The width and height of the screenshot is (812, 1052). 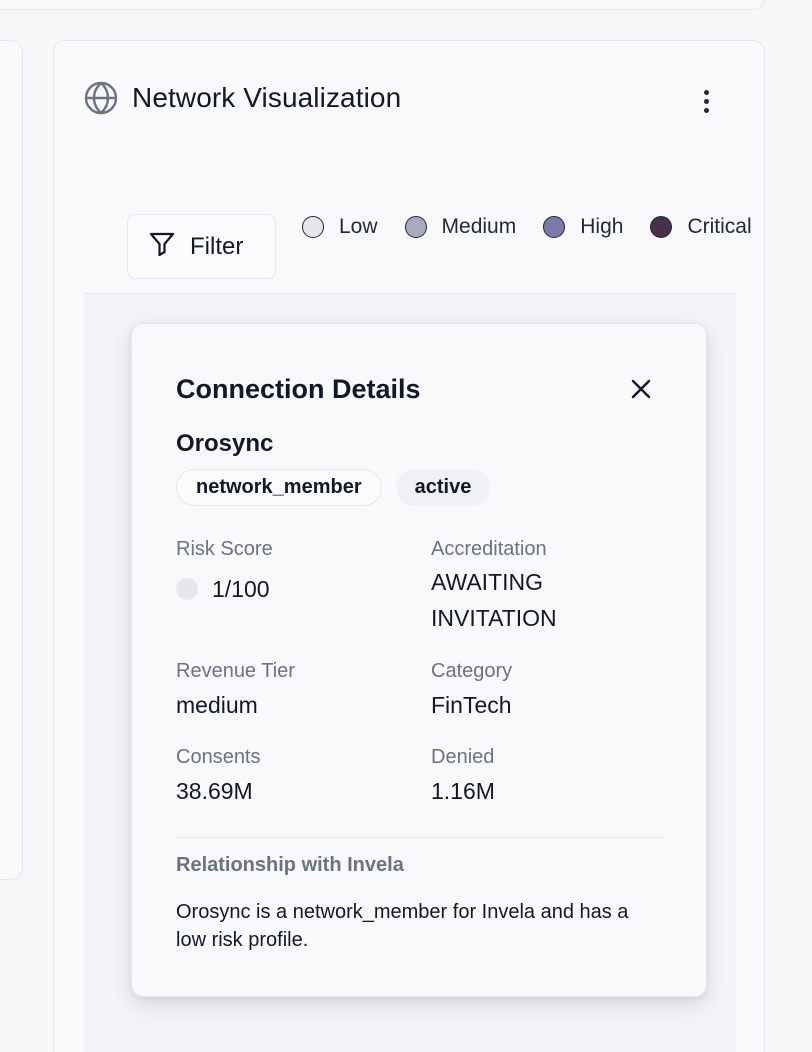 I want to click on category-label: Category, so click(x=472, y=671).